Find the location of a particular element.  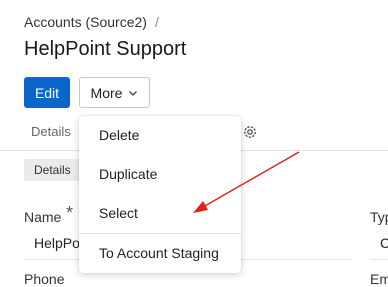

section-header-details: Details is located at coordinates (52, 170).